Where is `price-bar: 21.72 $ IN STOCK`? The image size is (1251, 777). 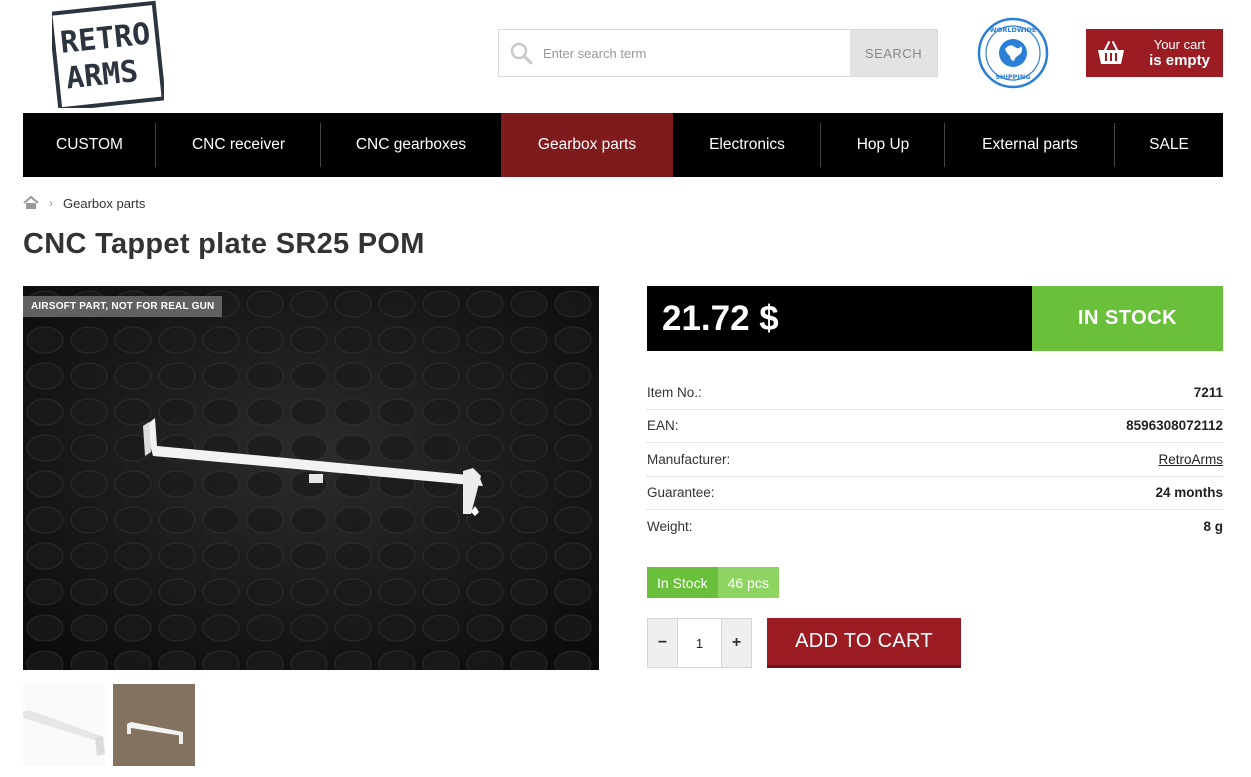
price-bar: 21.72 $ IN STOCK is located at coordinates (935, 318).